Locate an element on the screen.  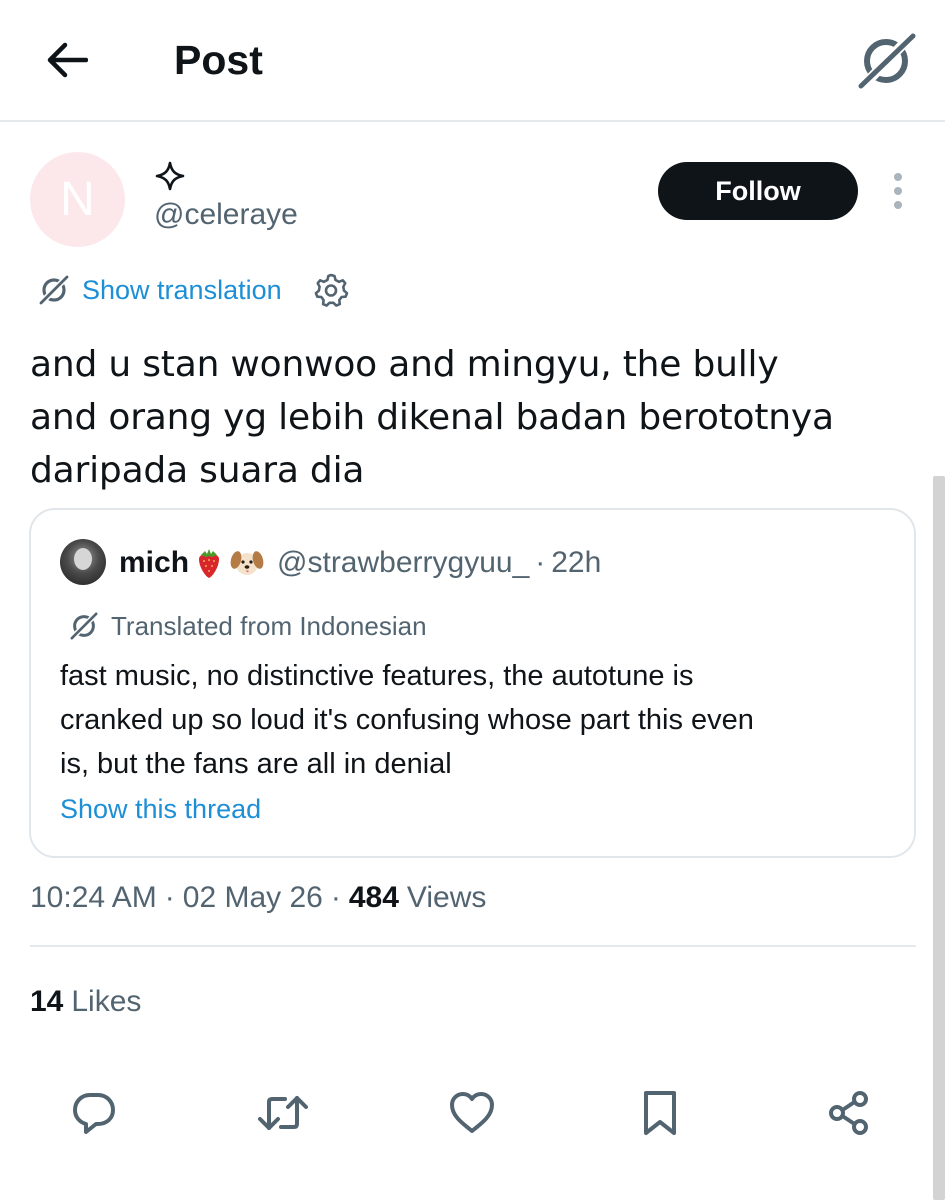
arrow-left-icon is located at coordinates (67, 60).